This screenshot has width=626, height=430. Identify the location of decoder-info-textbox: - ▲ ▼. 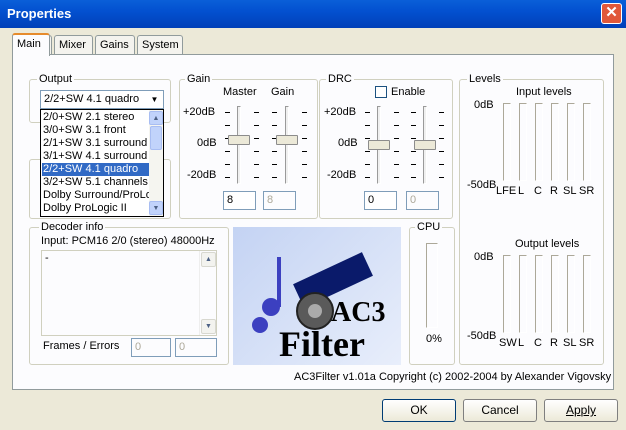
(129, 293).